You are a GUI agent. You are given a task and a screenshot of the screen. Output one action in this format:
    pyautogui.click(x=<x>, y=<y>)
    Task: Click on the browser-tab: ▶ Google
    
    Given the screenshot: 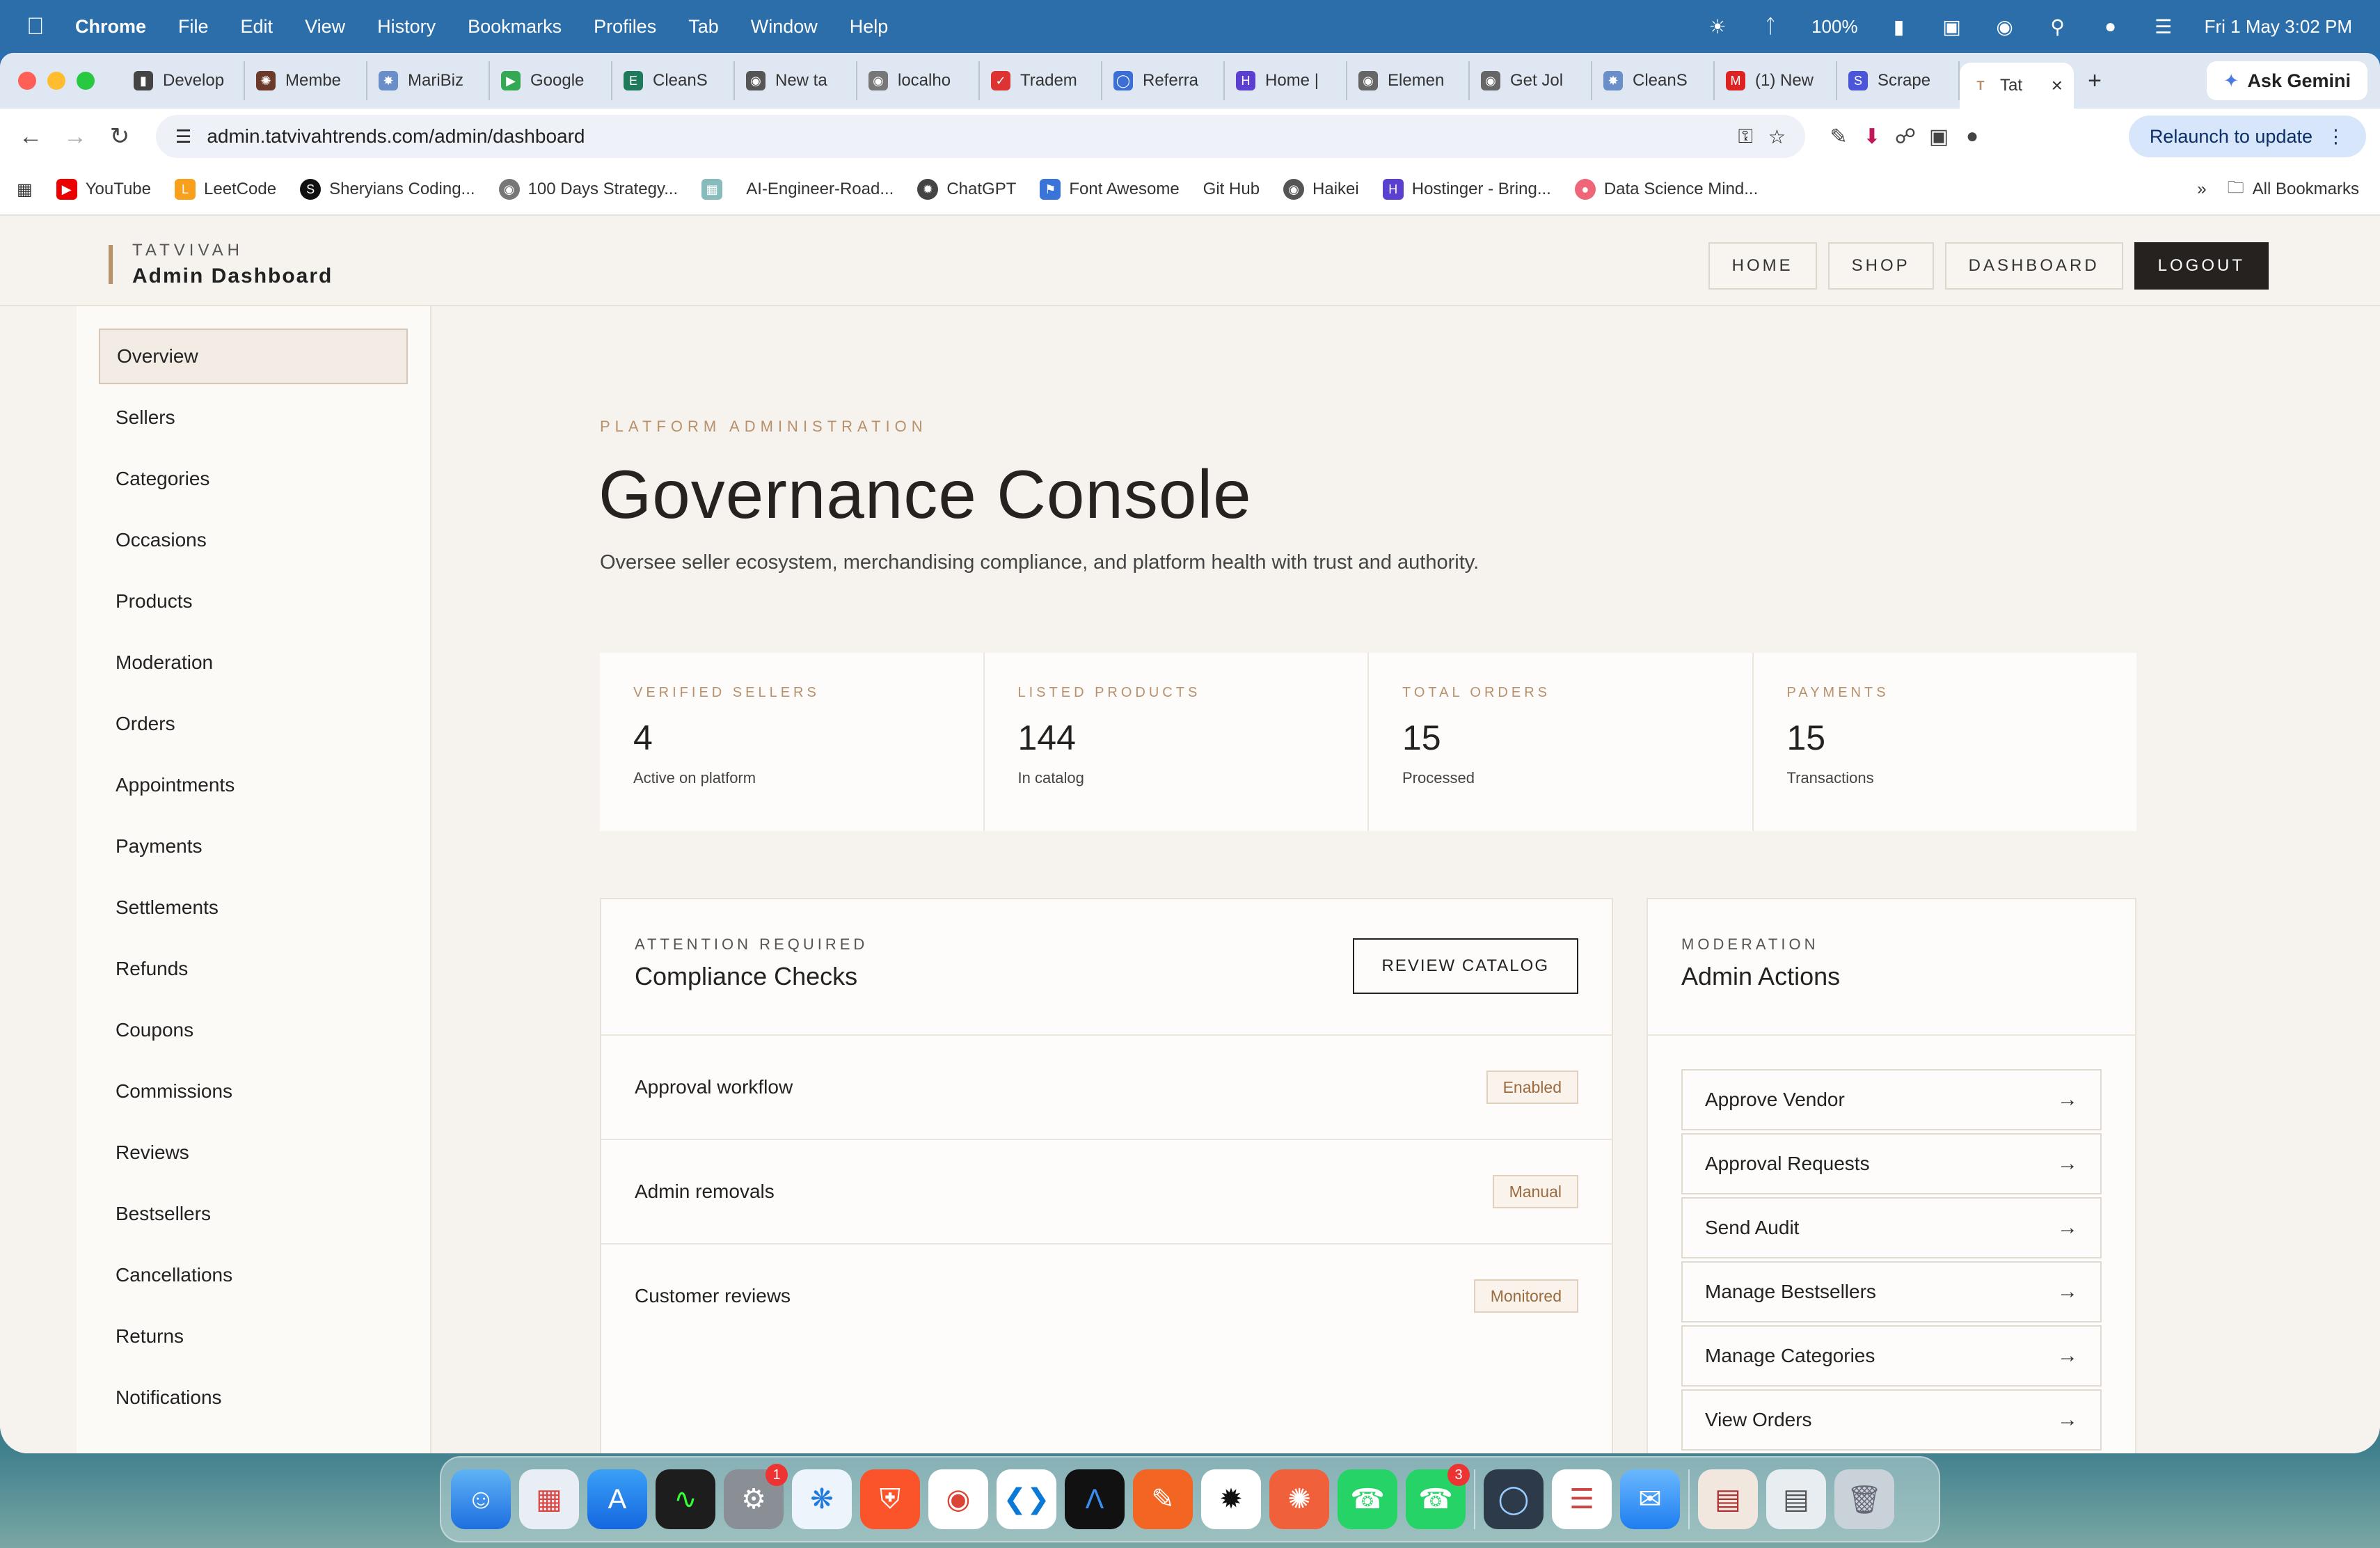 What is the action you would take?
    pyautogui.click(x=551, y=80)
    